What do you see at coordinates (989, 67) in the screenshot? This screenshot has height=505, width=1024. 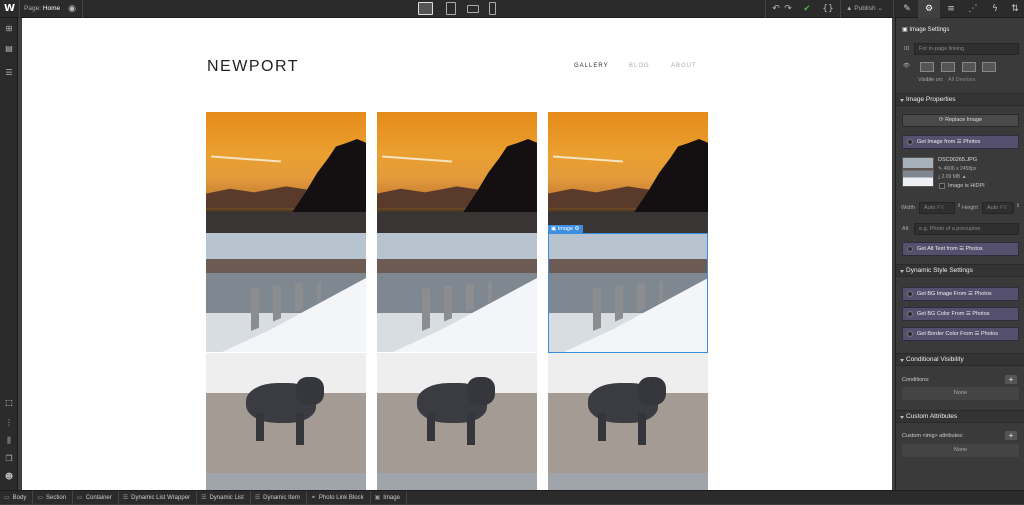 I see `visible-mobile-portrait-toggle` at bounding box center [989, 67].